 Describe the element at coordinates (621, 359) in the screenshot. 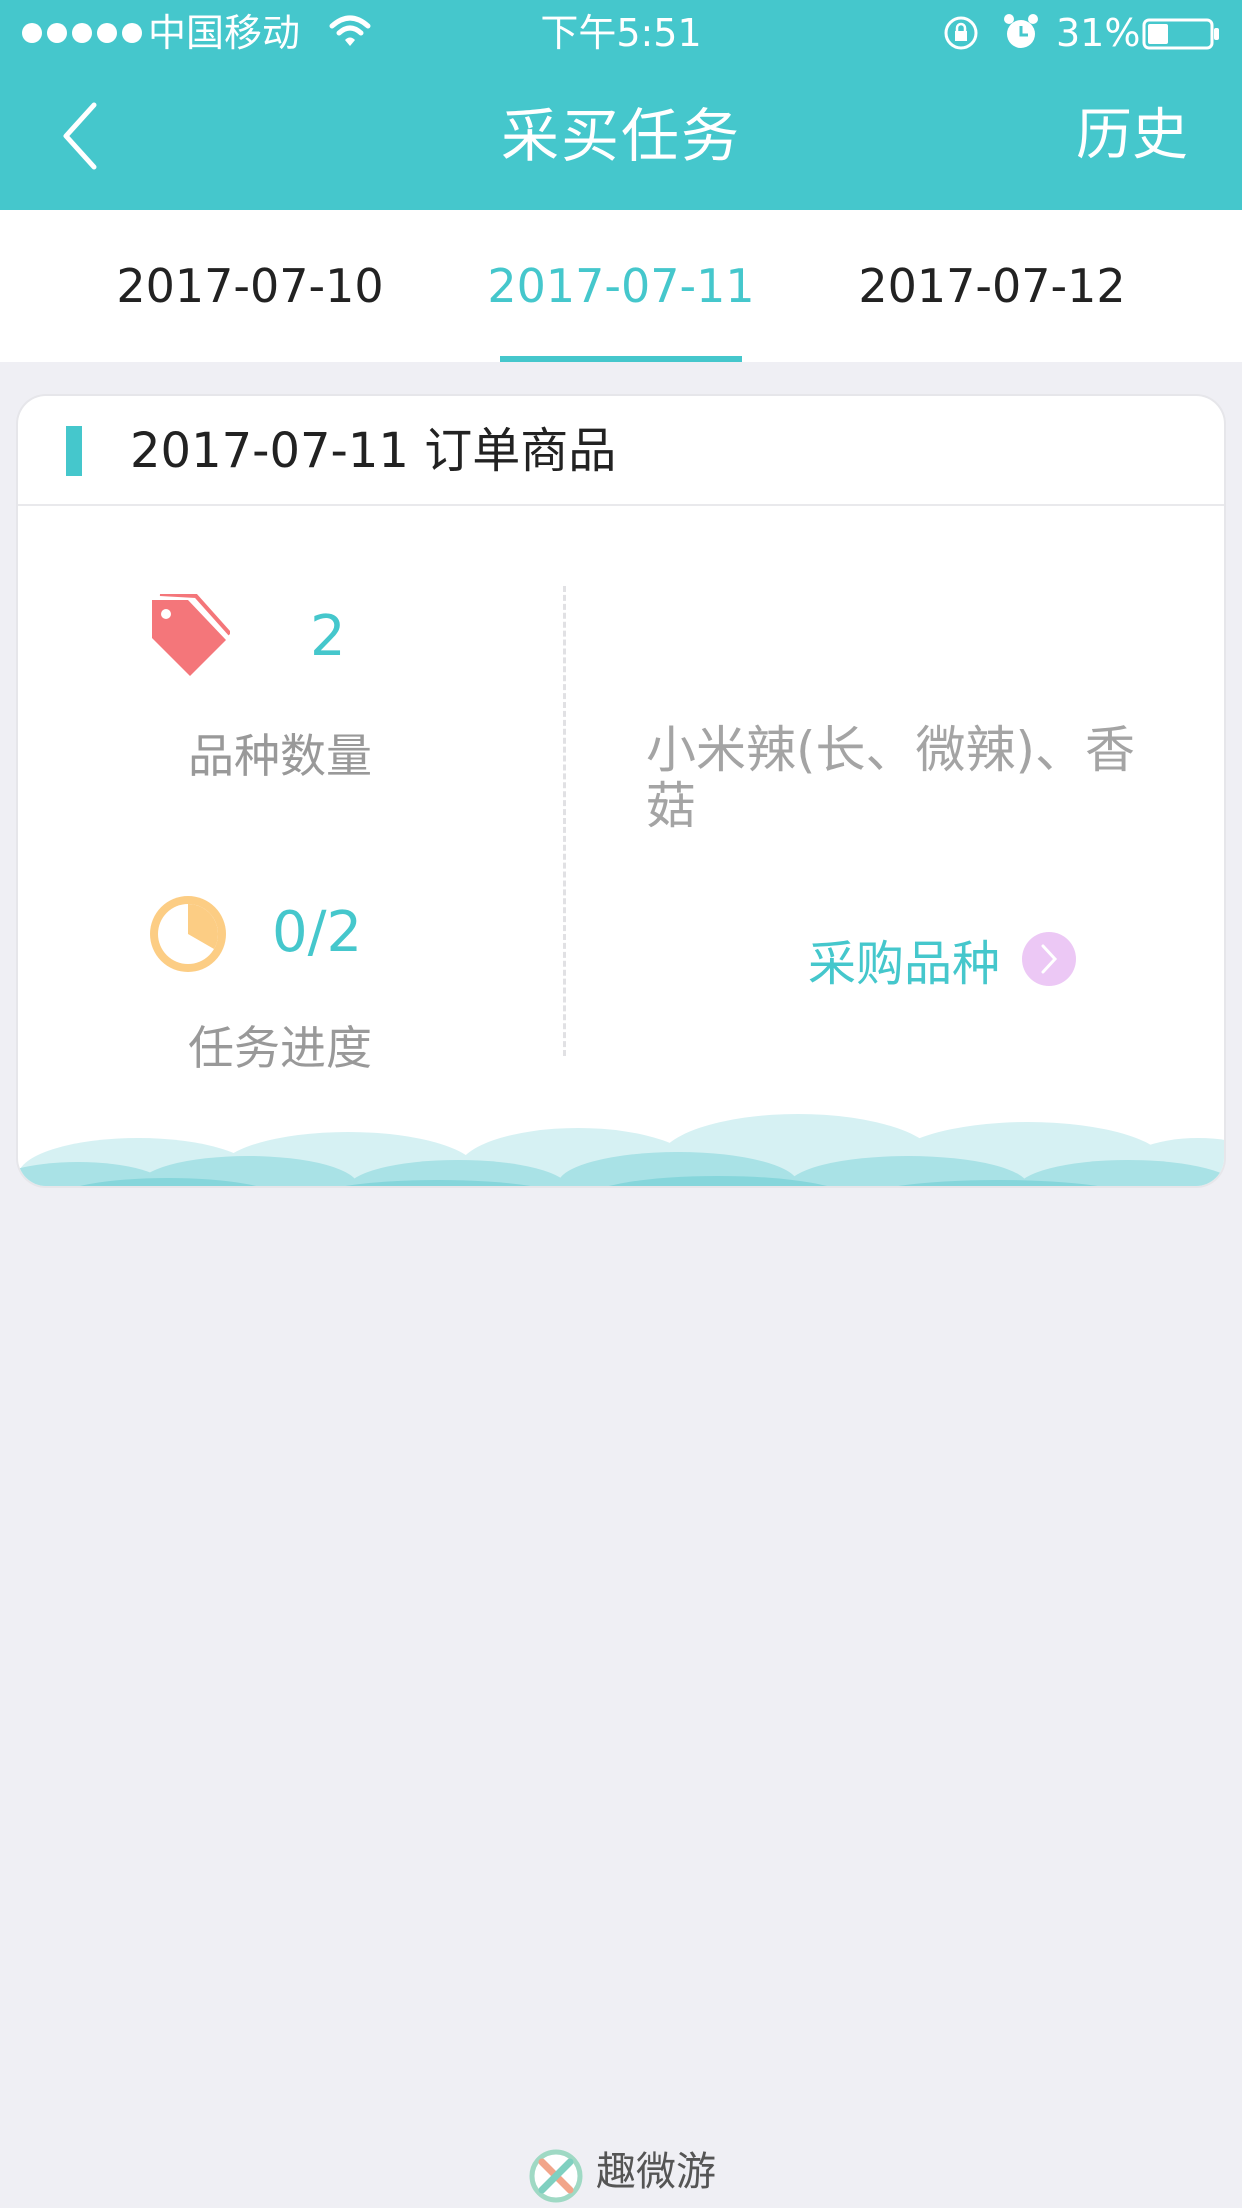

I see `active-tab-indicator` at that location.